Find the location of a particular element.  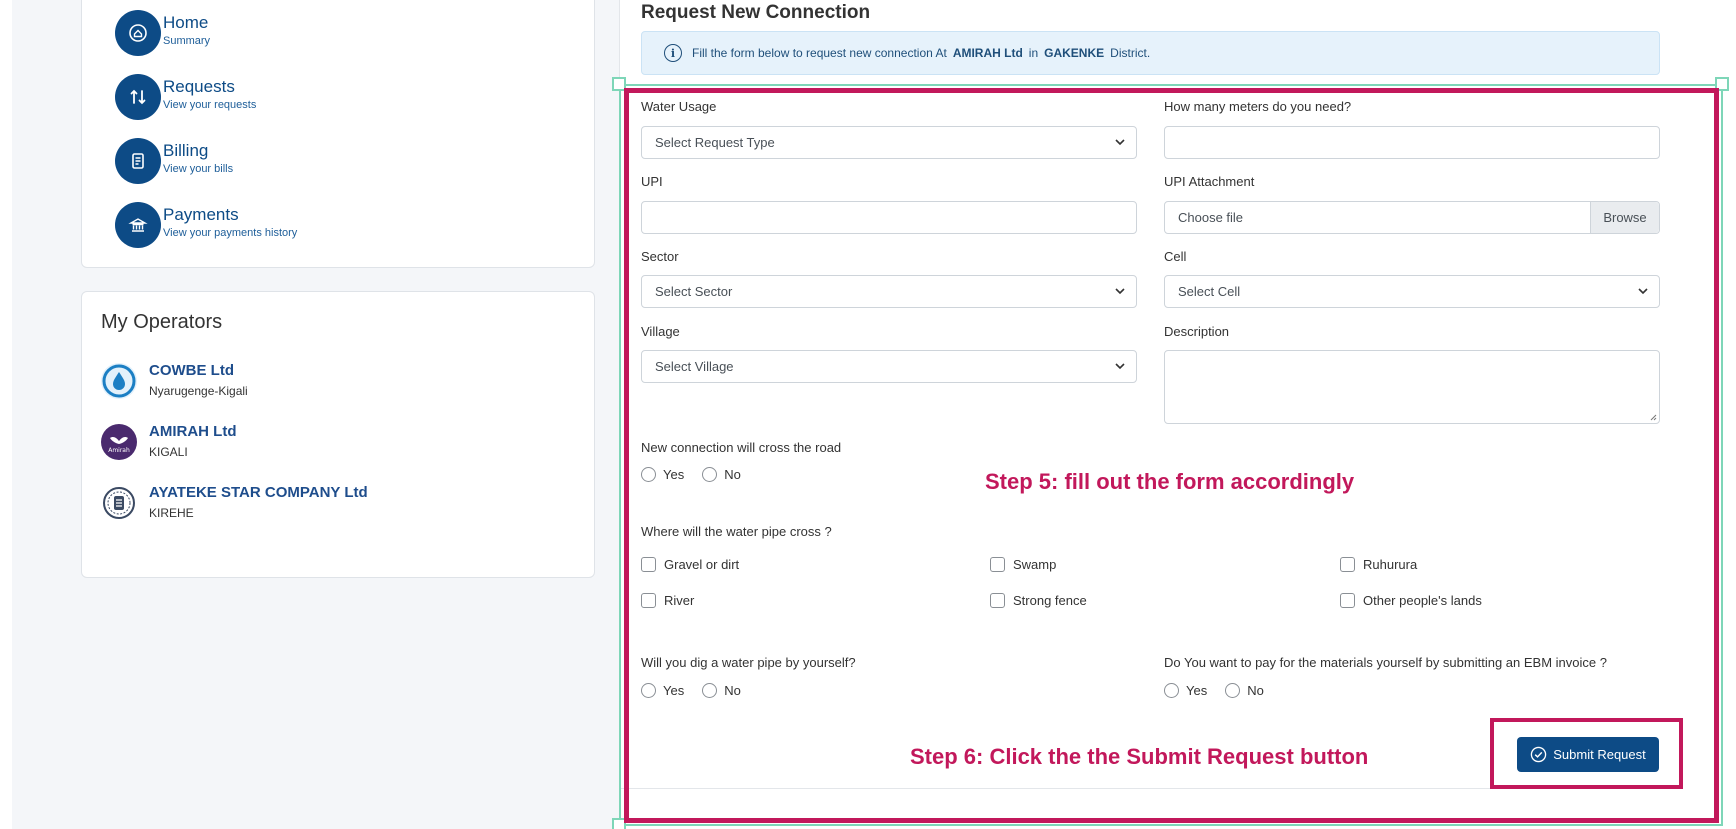

info-mid: in is located at coordinates (1033, 53).